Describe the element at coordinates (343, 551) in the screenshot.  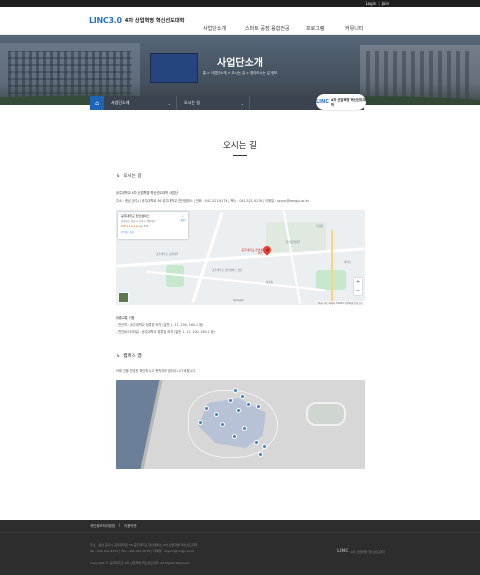
I see `footer-logo-mark: LINC` at that location.